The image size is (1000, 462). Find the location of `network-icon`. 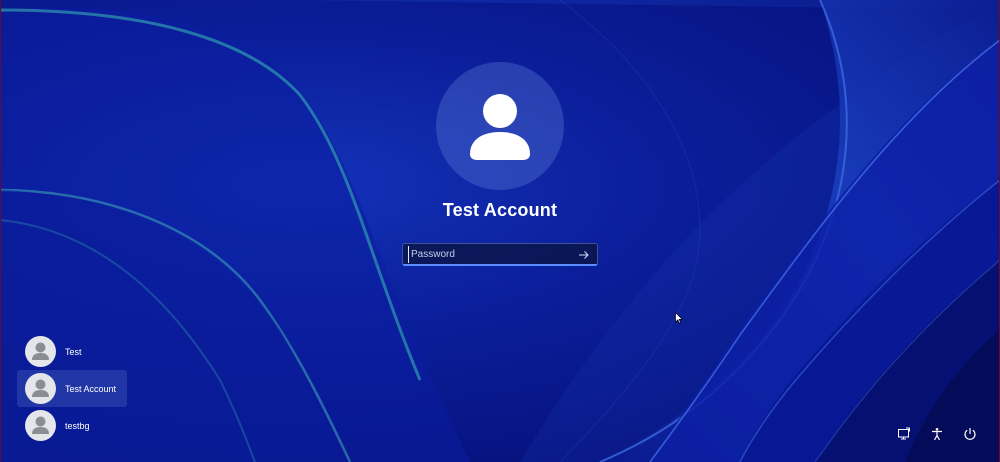

network-icon is located at coordinates (904, 433).